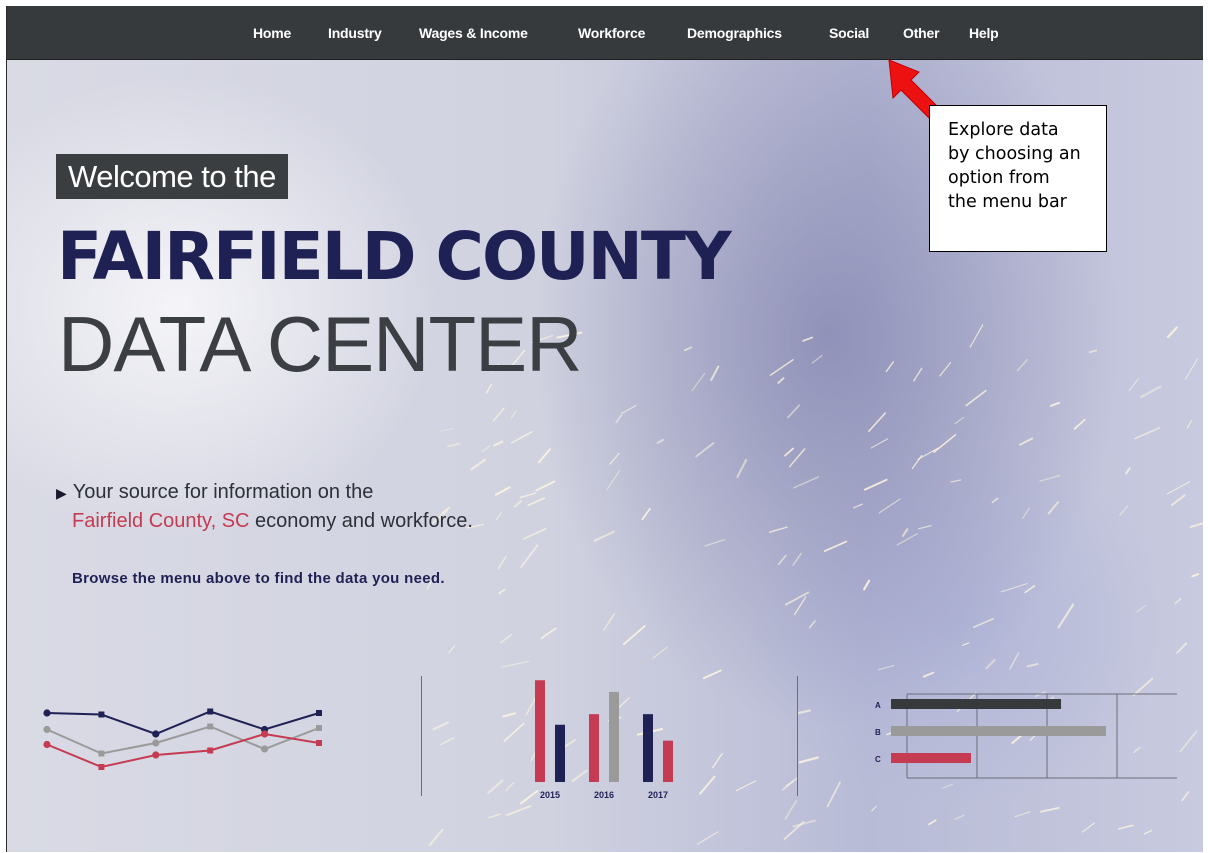 Image resolution: width=1208 pixels, height=853 pixels. Describe the element at coordinates (473, 33) in the screenshot. I see `nav-wages-income: Wages & Income` at that location.